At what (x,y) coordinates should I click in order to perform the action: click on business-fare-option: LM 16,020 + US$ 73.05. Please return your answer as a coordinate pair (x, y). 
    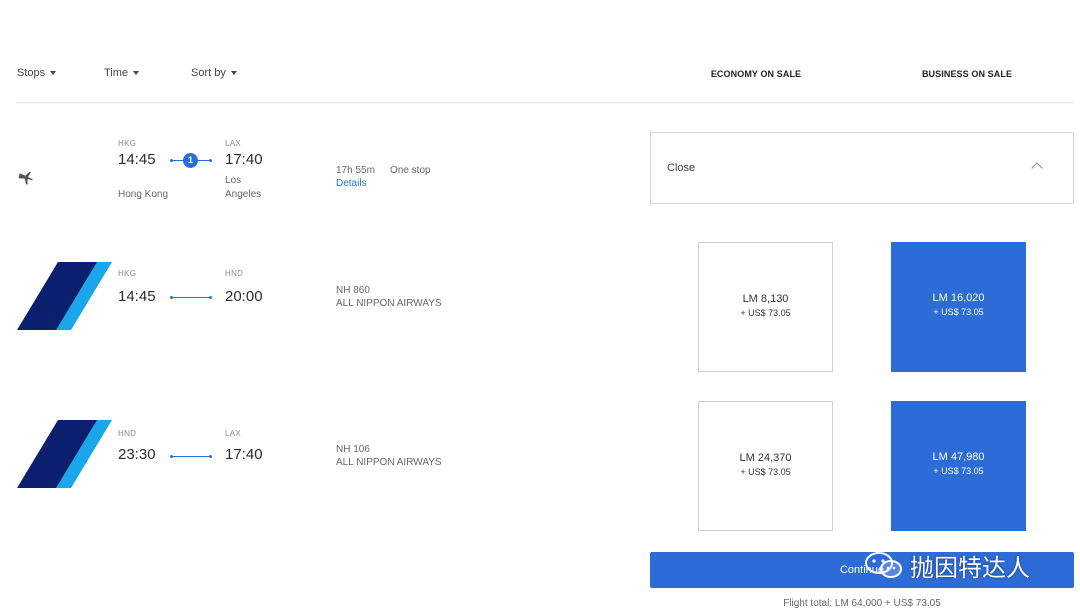
    Looking at the image, I should click on (958, 307).